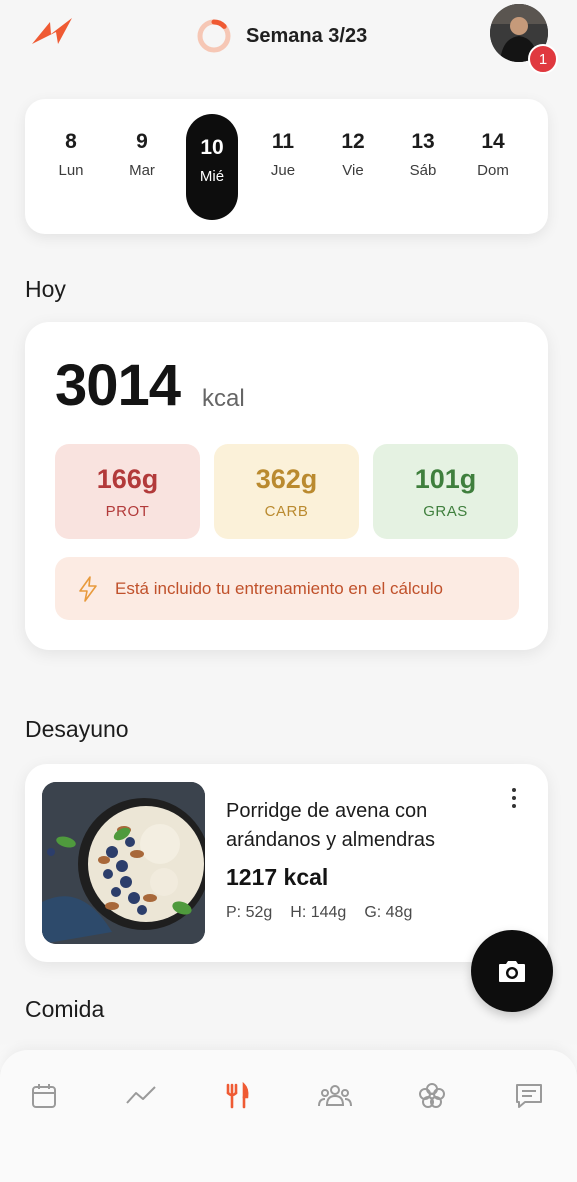  What do you see at coordinates (127, 511) in the screenshot?
I see `protein-label: PROT` at bounding box center [127, 511].